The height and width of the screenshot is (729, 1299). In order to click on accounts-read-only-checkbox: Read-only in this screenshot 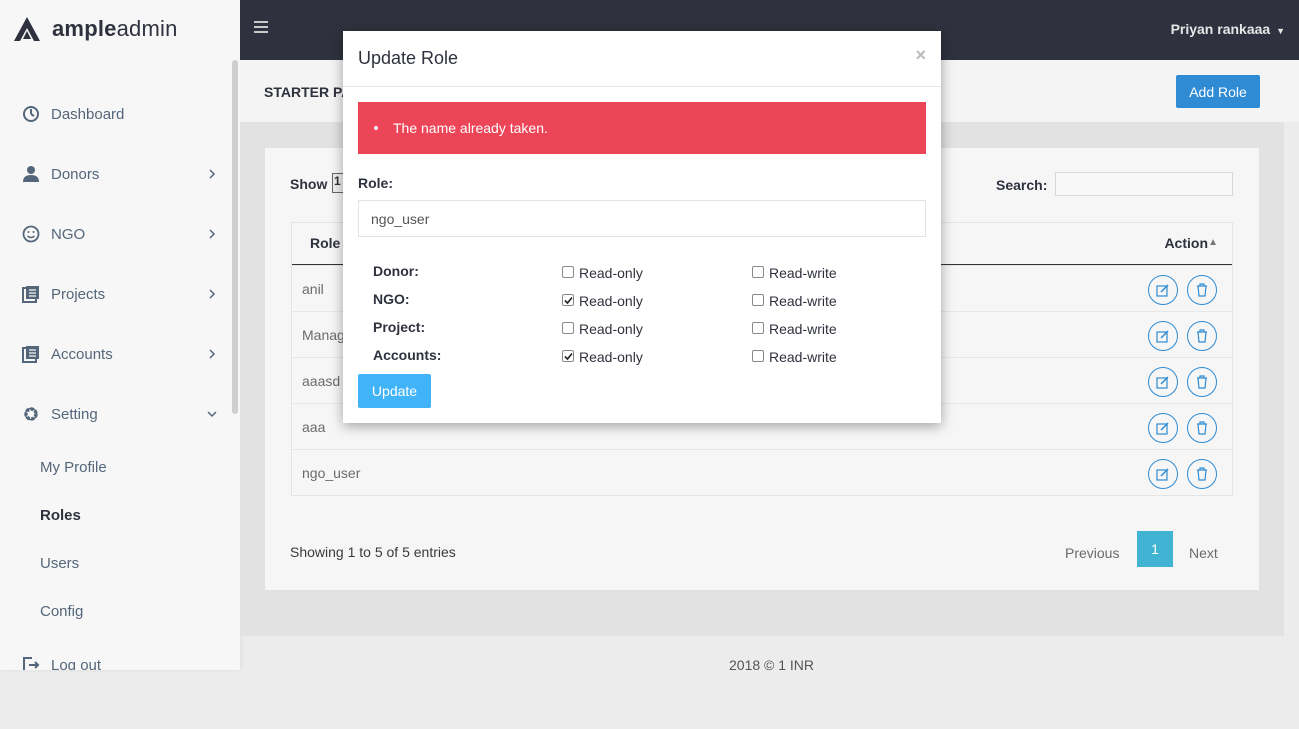, I will do `click(602, 357)`.